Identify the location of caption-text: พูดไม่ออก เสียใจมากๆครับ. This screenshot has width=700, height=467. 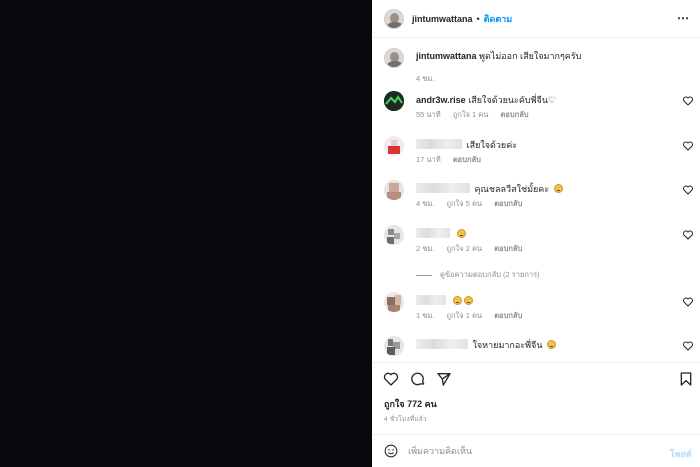
(530, 56).